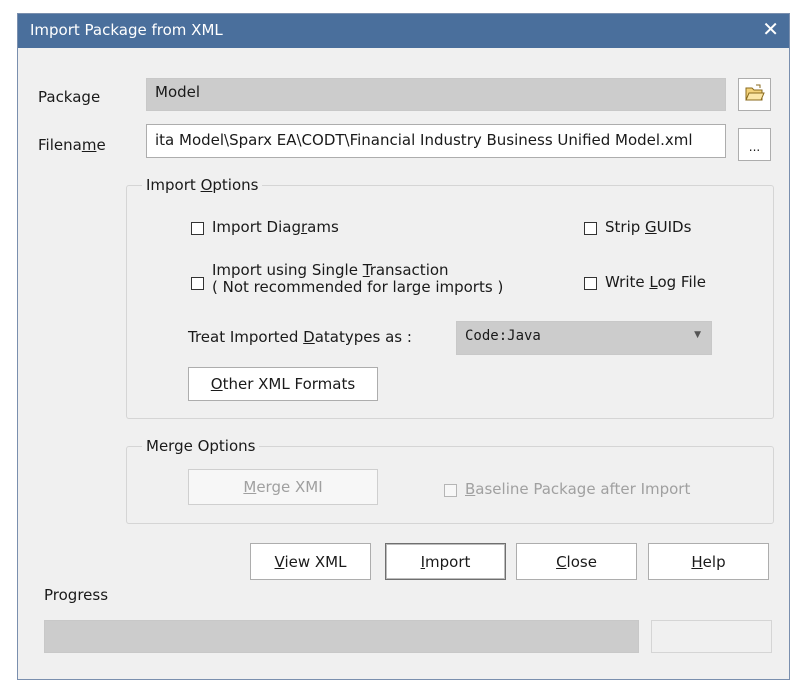  I want to click on view-xml-button: View XML, so click(310, 561).